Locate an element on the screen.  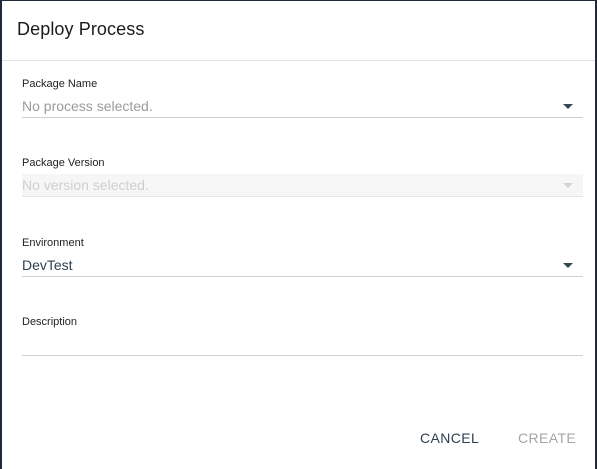
create-button: CREATE is located at coordinates (547, 438).